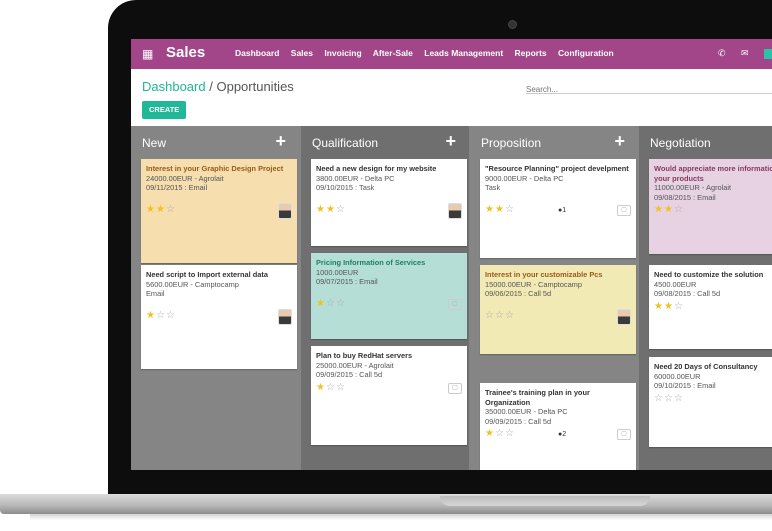 Image resolution: width=772 pixels, height=531 pixels. What do you see at coordinates (675, 284) in the screenshot?
I see `card-amount: 4500.00EUR` at bounding box center [675, 284].